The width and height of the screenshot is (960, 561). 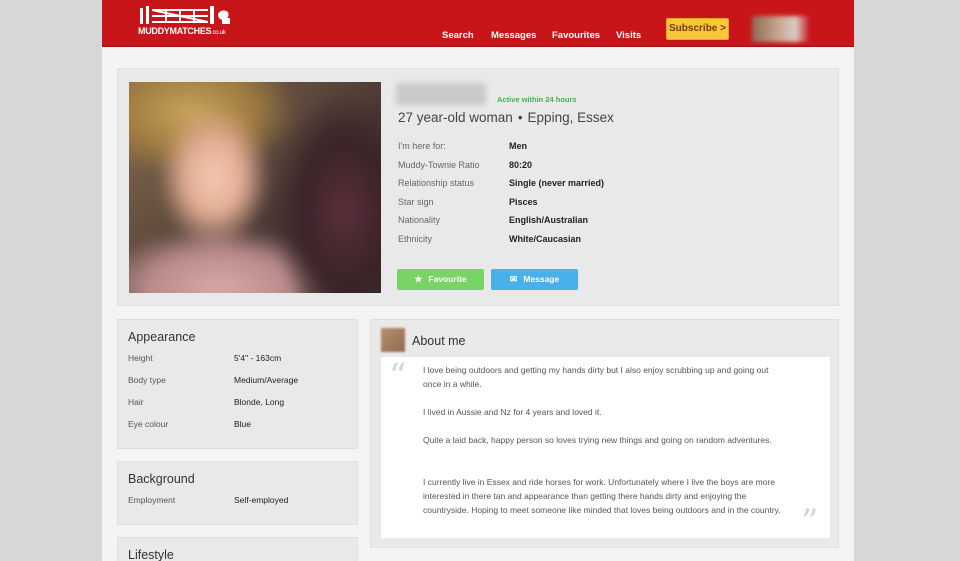 What do you see at coordinates (447, 279) in the screenshot?
I see `favourite-label: Favourite` at bounding box center [447, 279].